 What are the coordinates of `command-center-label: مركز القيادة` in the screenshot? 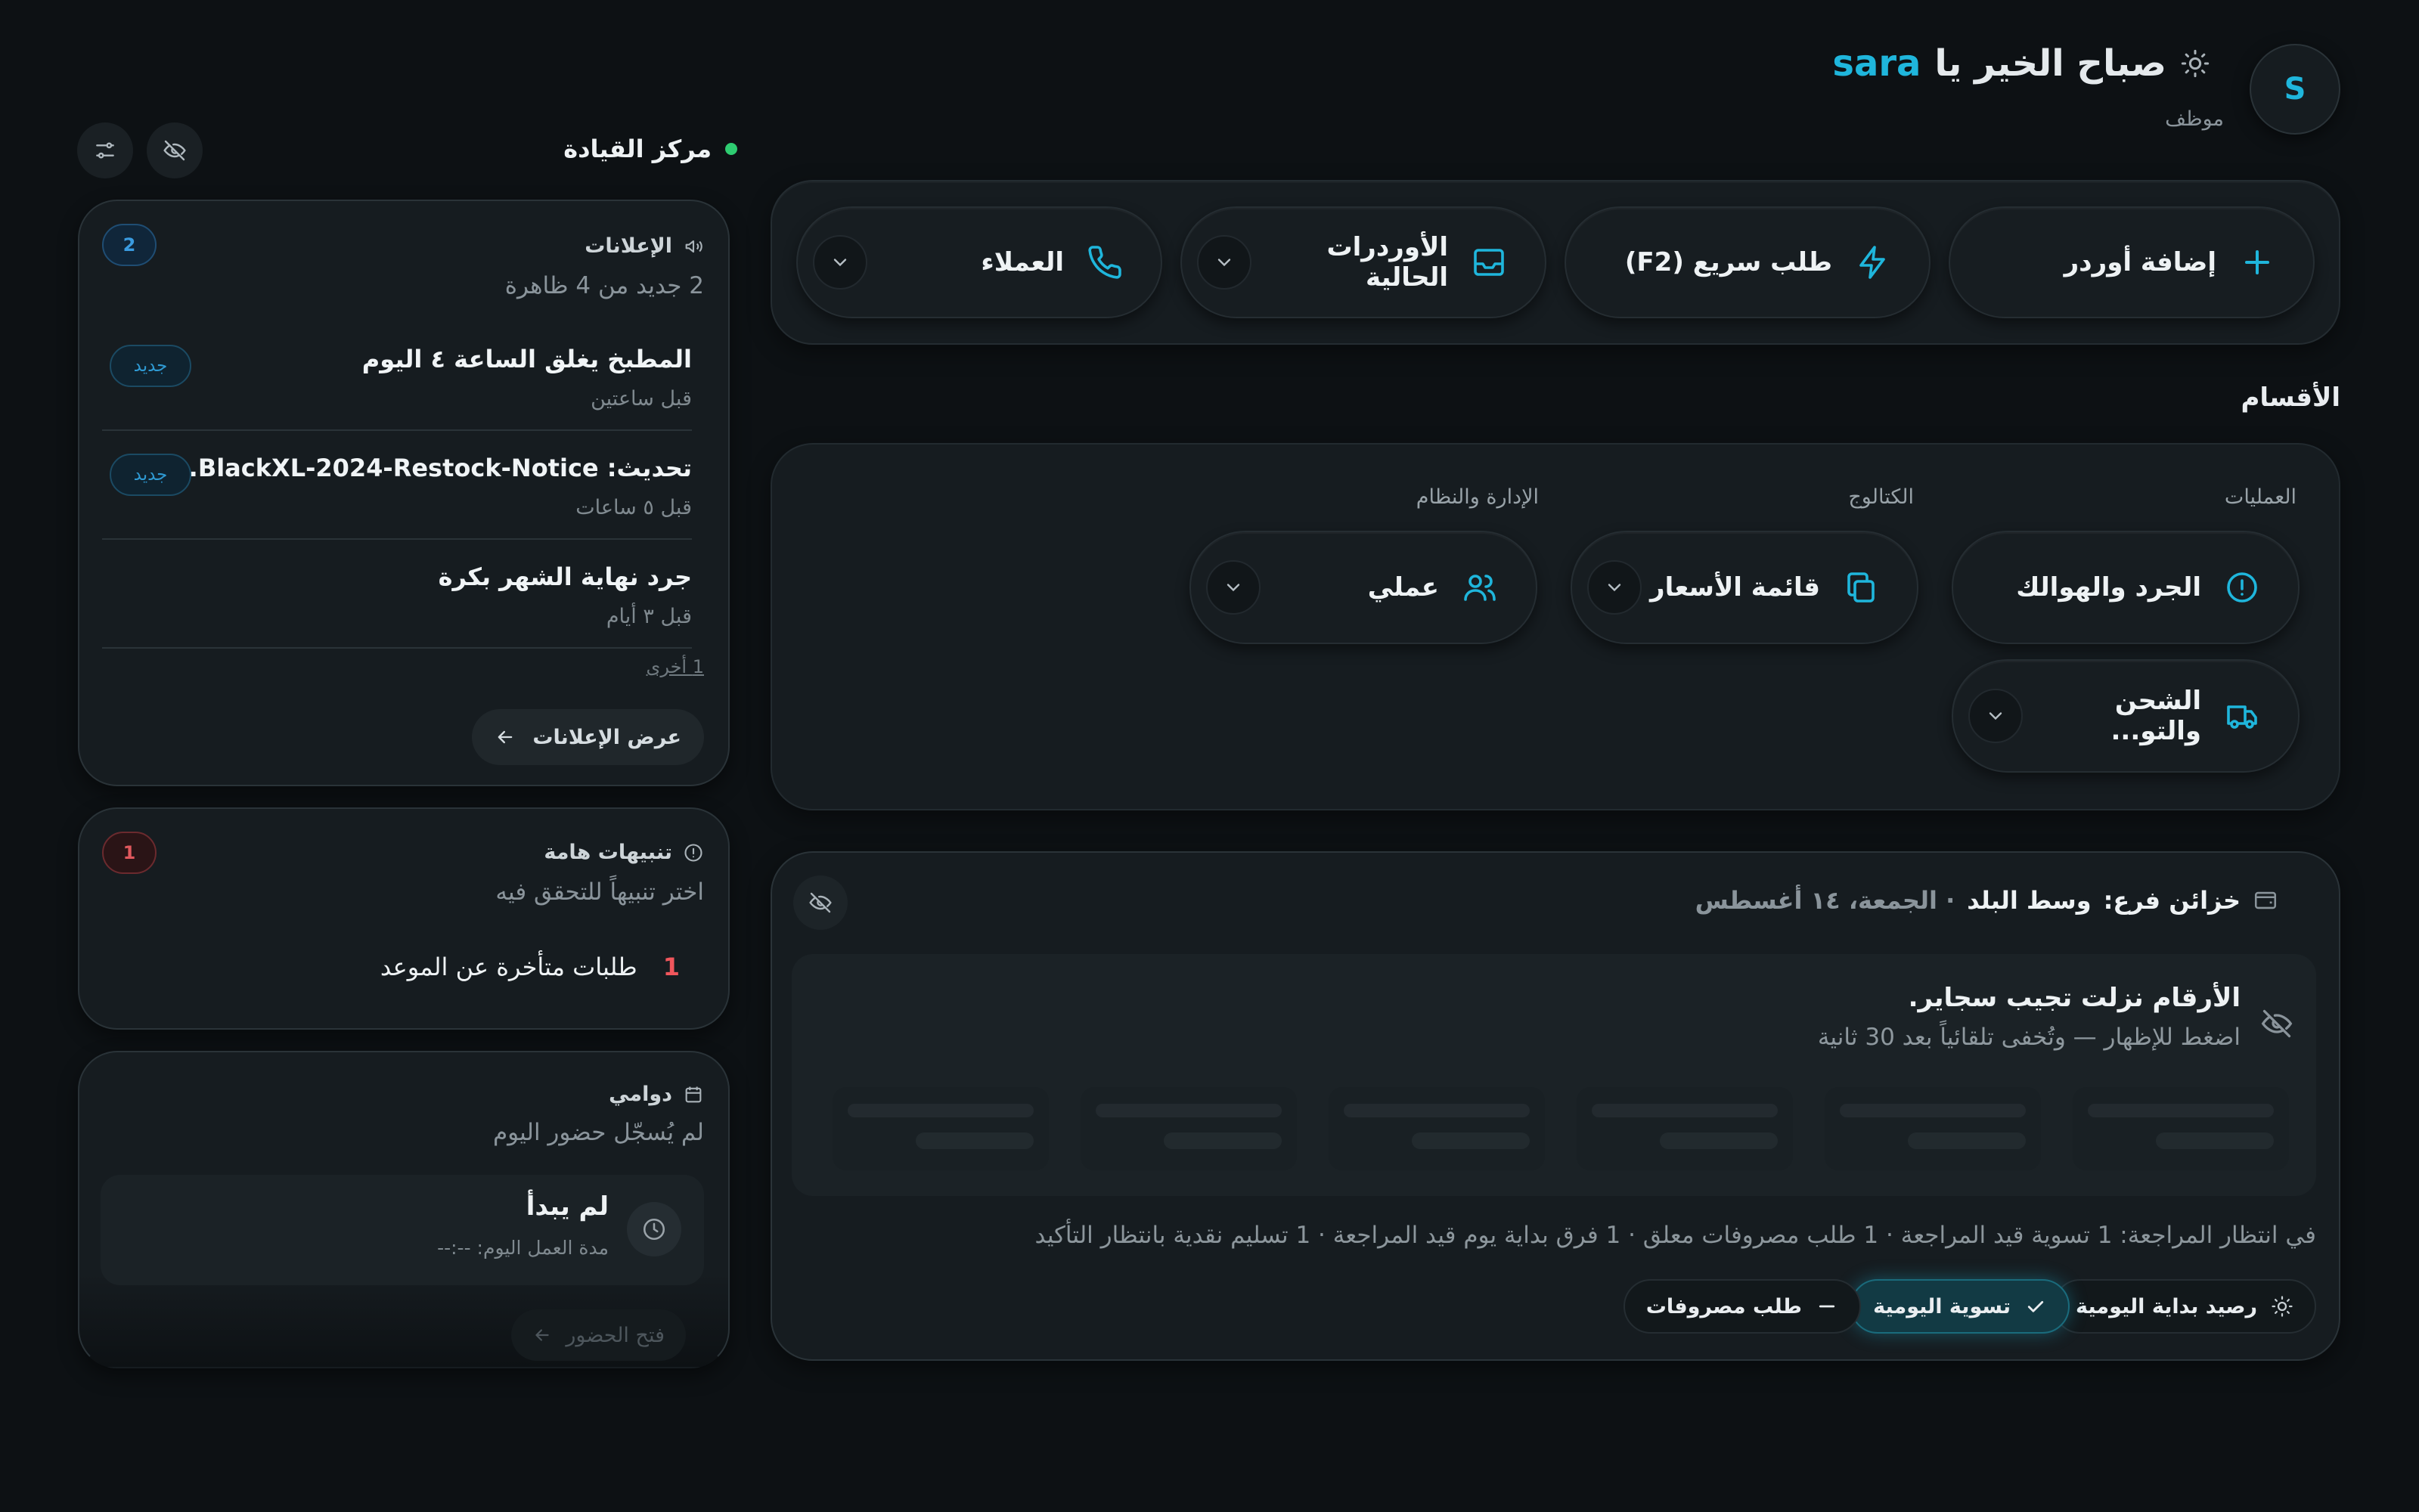 It's located at (637, 149).